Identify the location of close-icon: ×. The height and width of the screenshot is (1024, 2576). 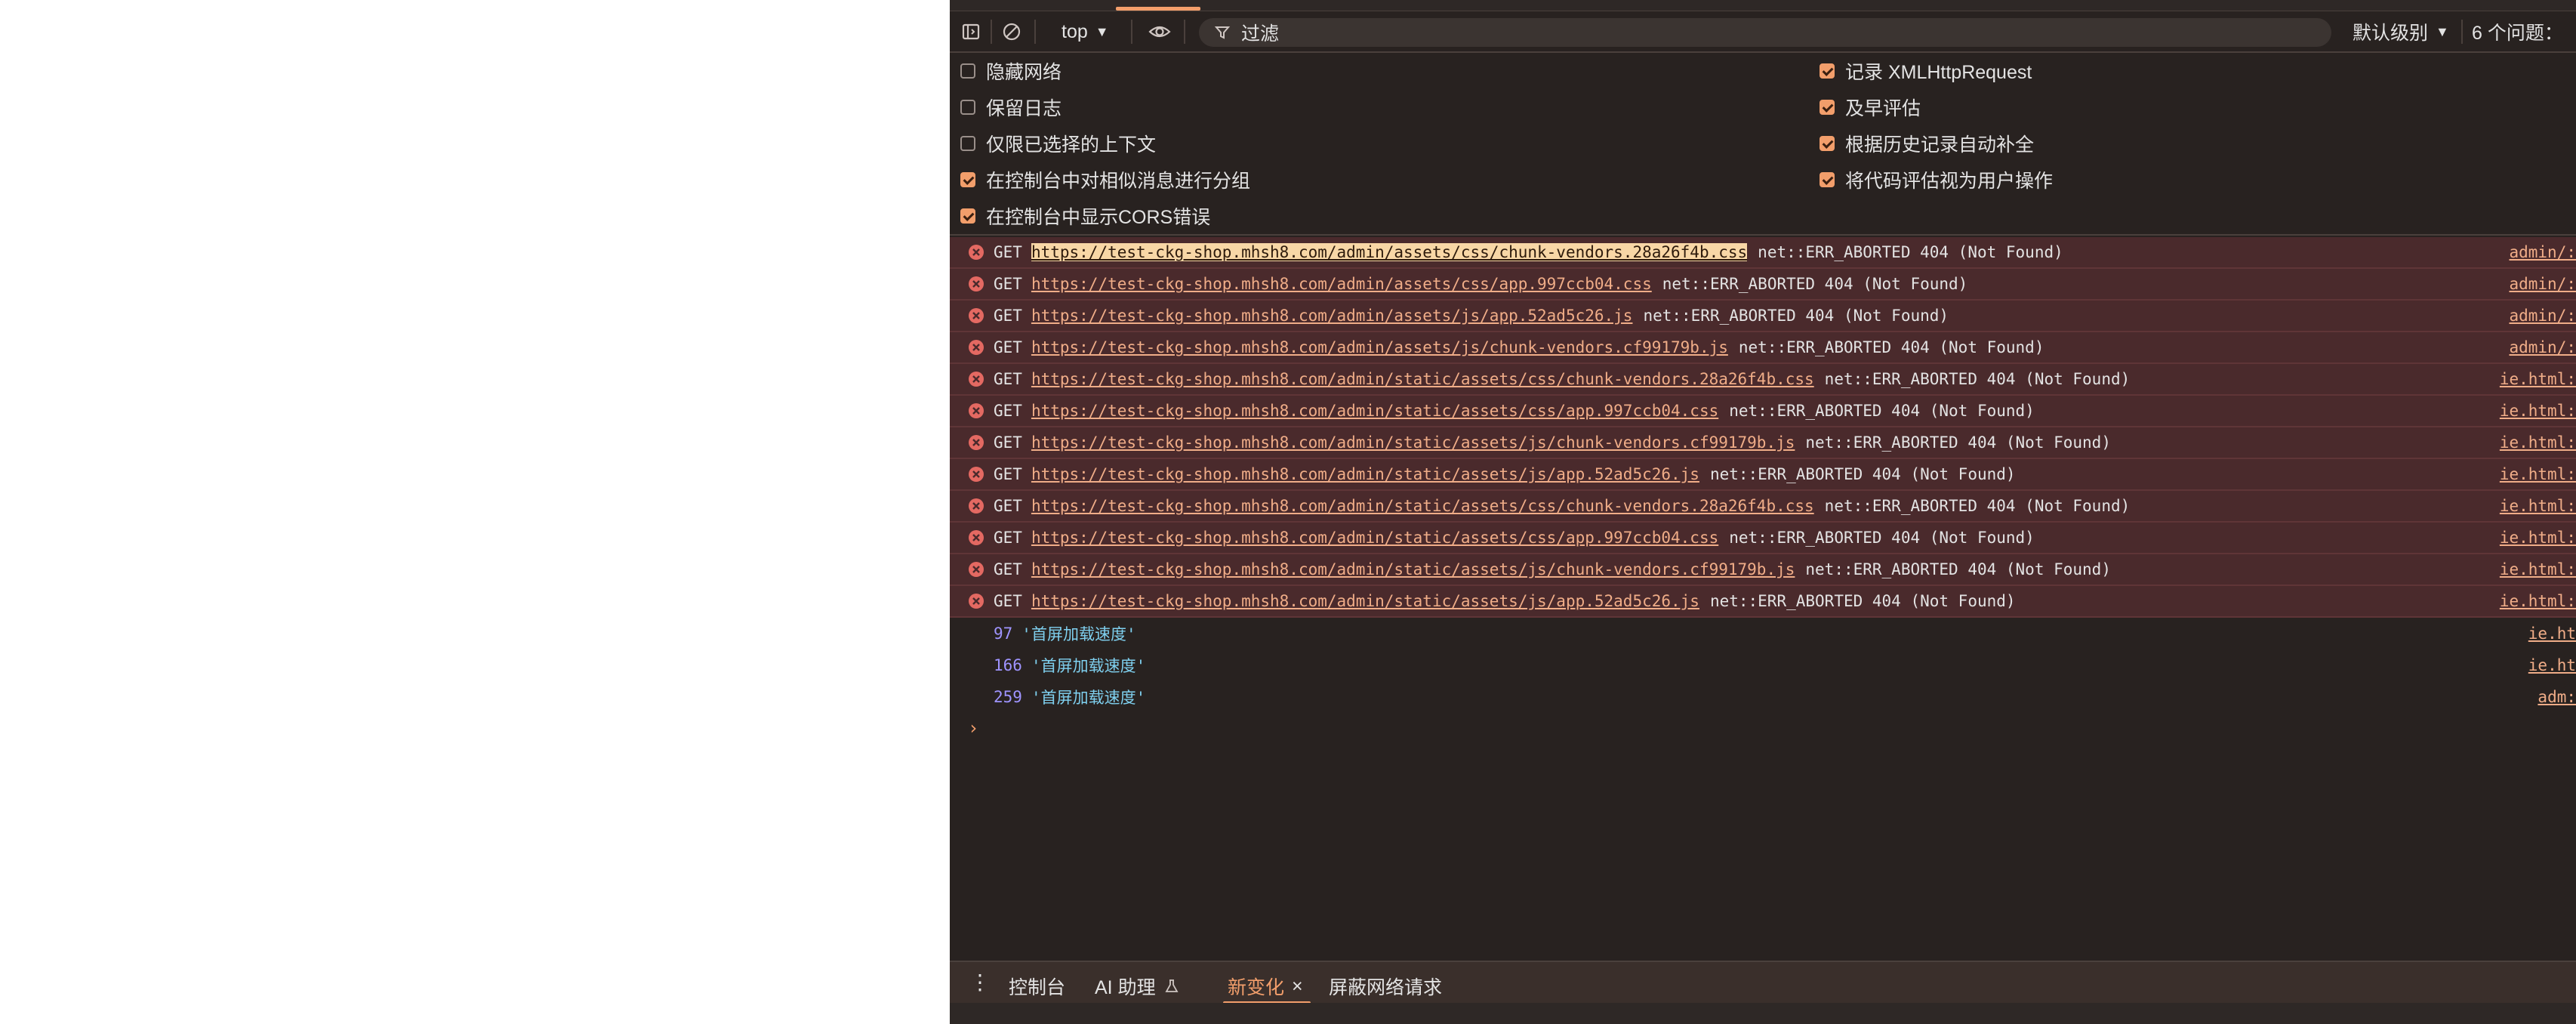
(1297, 987).